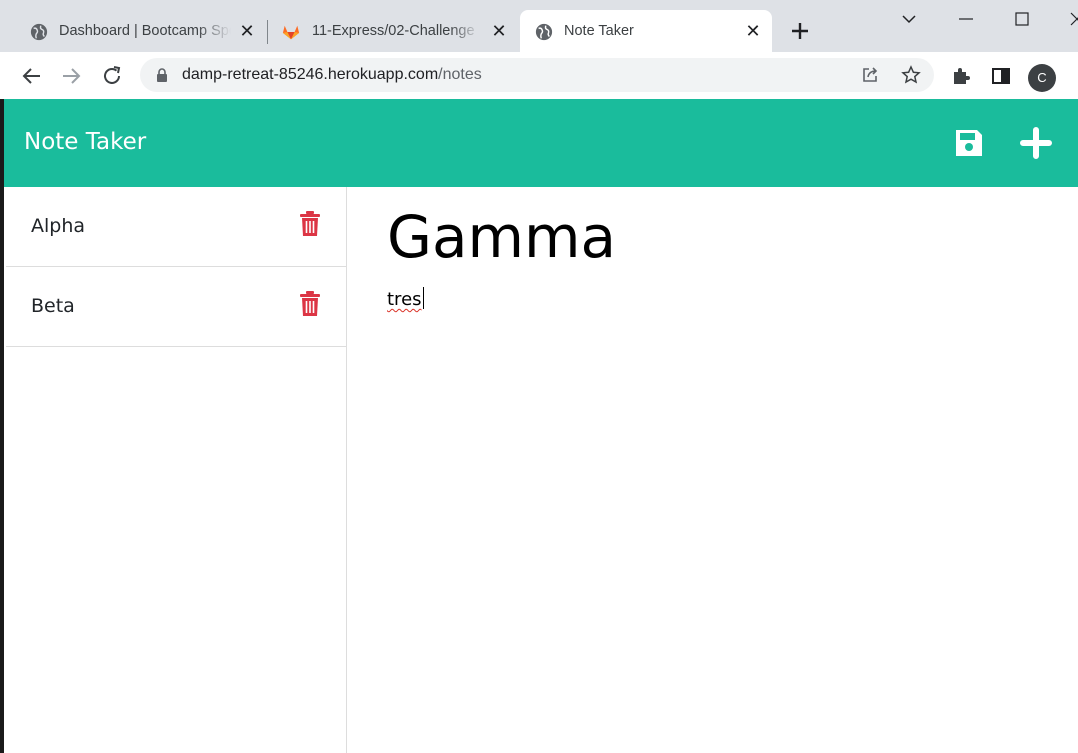 This screenshot has height=753, width=1078. Describe the element at coordinates (53, 306) in the screenshot. I see `note-title: Beta` at that location.